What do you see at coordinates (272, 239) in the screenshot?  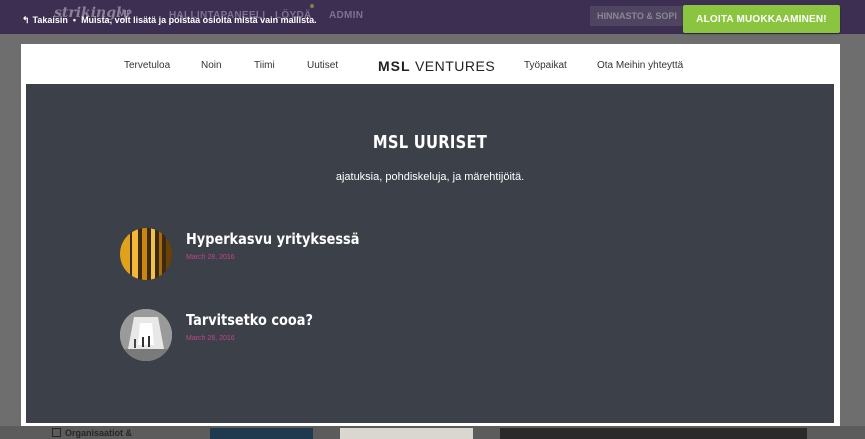 I see `post-title: Hyperkasvu yrityksessä` at bounding box center [272, 239].